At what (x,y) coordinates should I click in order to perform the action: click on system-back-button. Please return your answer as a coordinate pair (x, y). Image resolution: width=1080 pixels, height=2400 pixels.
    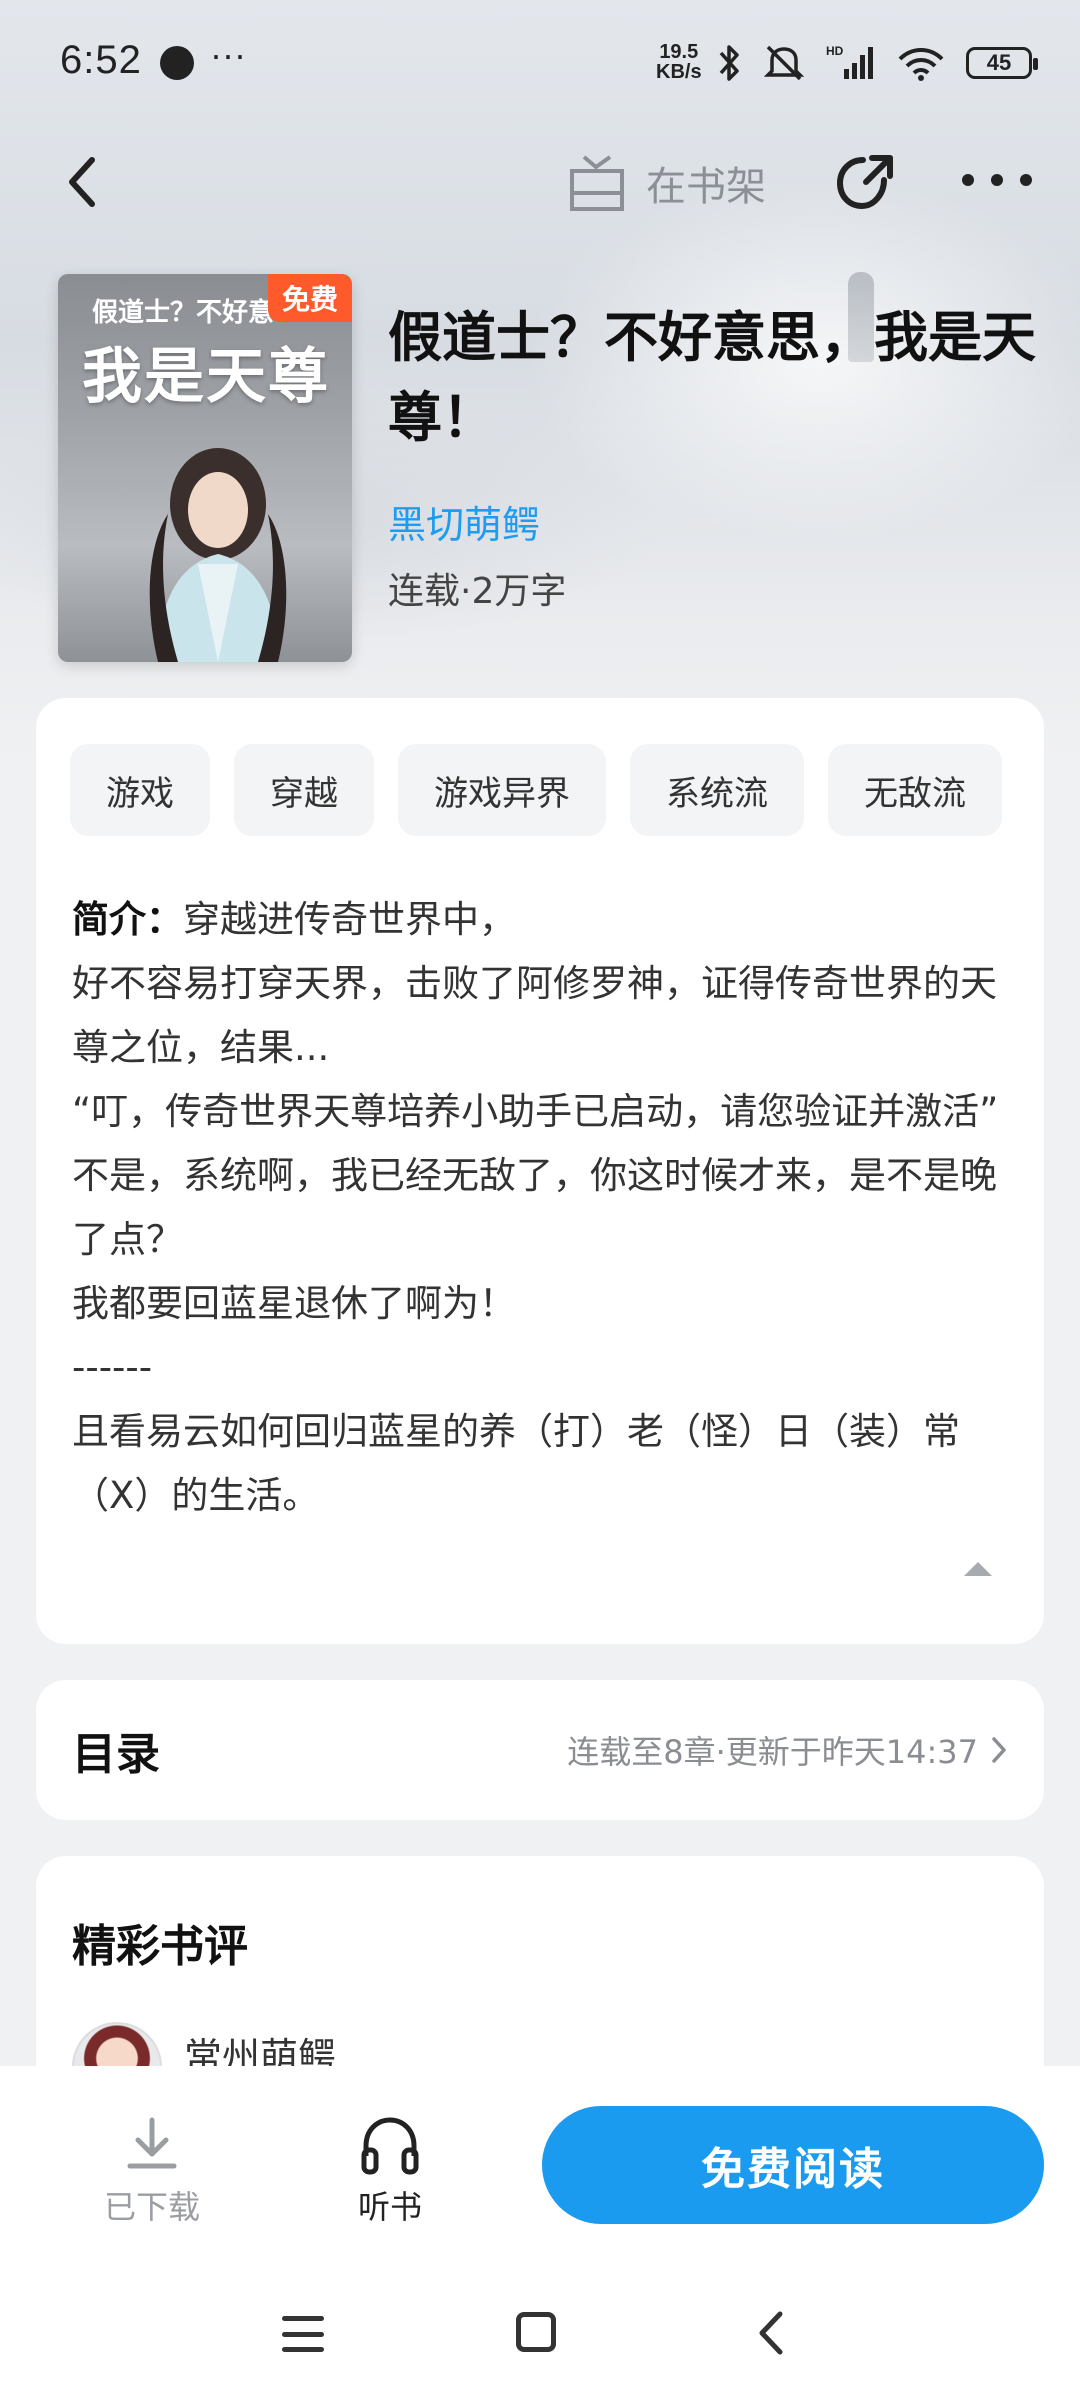
    Looking at the image, I should click on (772, 2333).